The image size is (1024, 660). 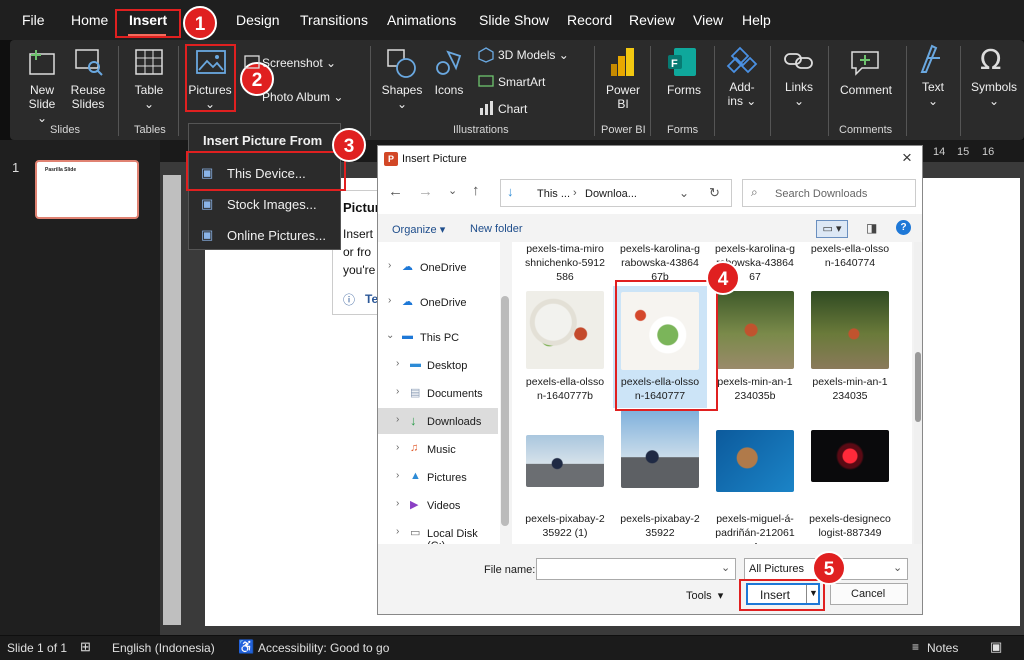 I want to click on file-caption: pexels-ella-olsso n-1640774, so click(x=850, y=256).